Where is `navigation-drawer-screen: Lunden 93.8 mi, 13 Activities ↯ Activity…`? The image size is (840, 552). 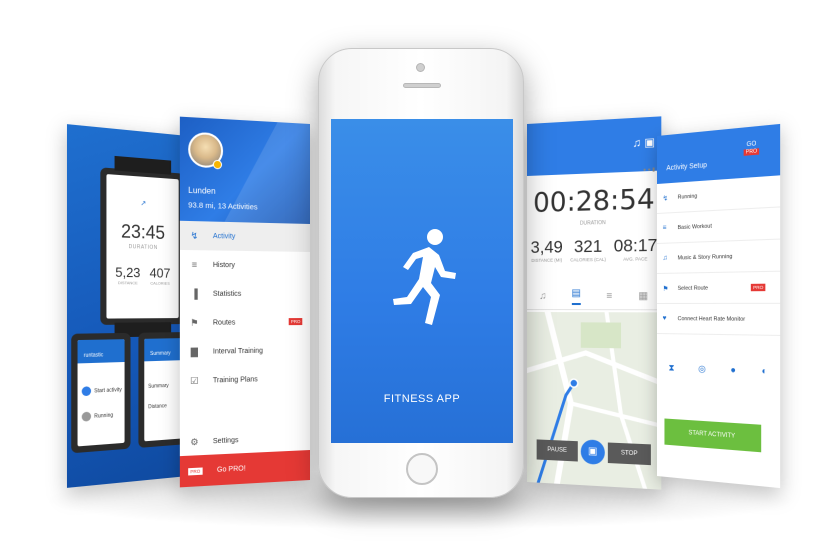 navigation-drawer-screen: Lunden 93.8 mi, 13 Activities ↯ Activity… is located at coordinates (244, 302).